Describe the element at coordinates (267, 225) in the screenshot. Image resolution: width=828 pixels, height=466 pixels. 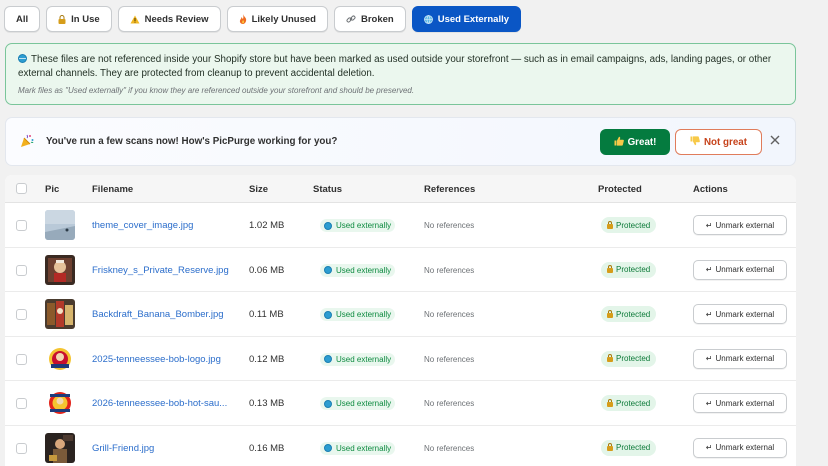
I see `file-size: 1.02 MB` at that location.